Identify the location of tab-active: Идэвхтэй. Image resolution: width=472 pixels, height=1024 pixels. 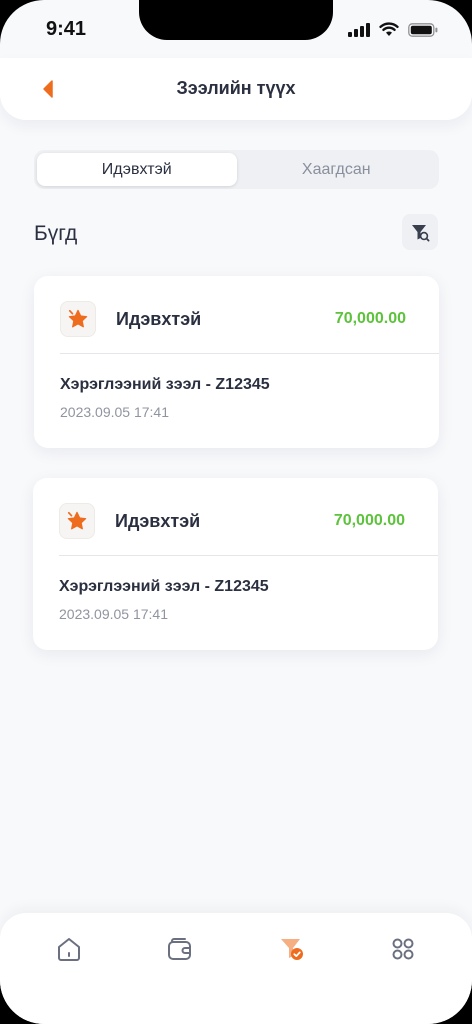
(137, 169).